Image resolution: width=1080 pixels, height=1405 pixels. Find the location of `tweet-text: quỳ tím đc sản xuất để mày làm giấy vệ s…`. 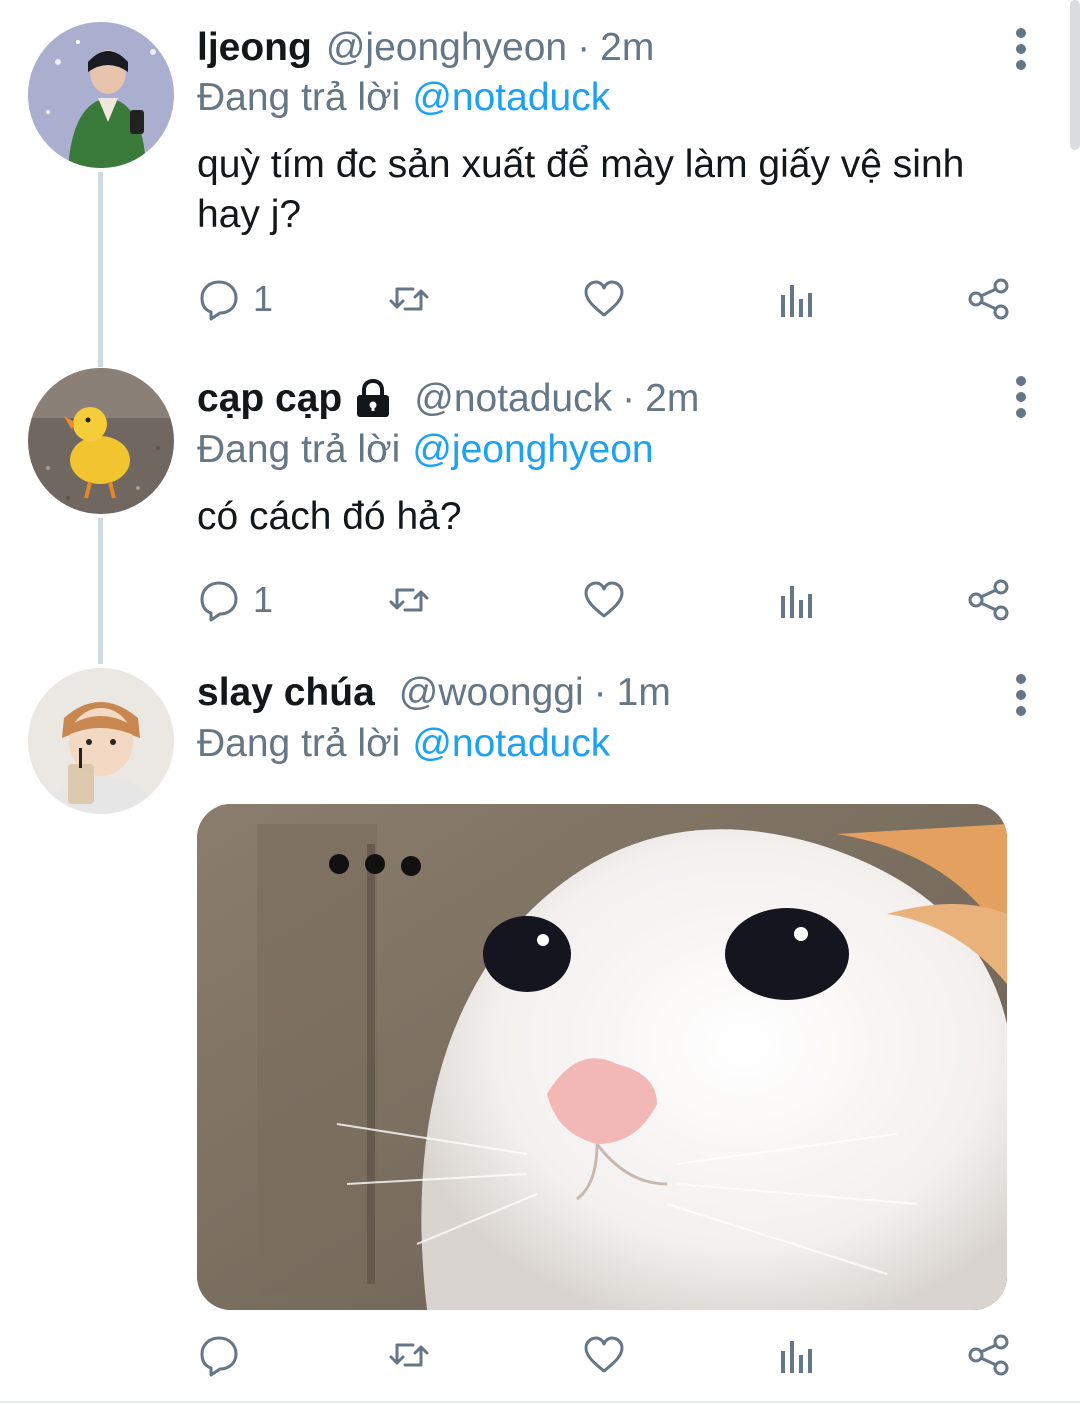

tweet-text: quỳ tím đc sản xuất để mày làm giấy vệ s… is located at coordinates (581, 189).